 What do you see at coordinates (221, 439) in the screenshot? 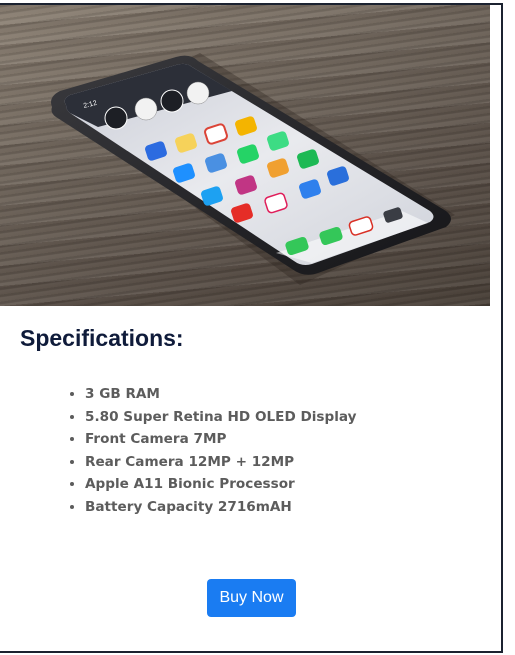
I see `spec-item-front-camera: Front Camera 7MP` at bounding box center [221, 439].